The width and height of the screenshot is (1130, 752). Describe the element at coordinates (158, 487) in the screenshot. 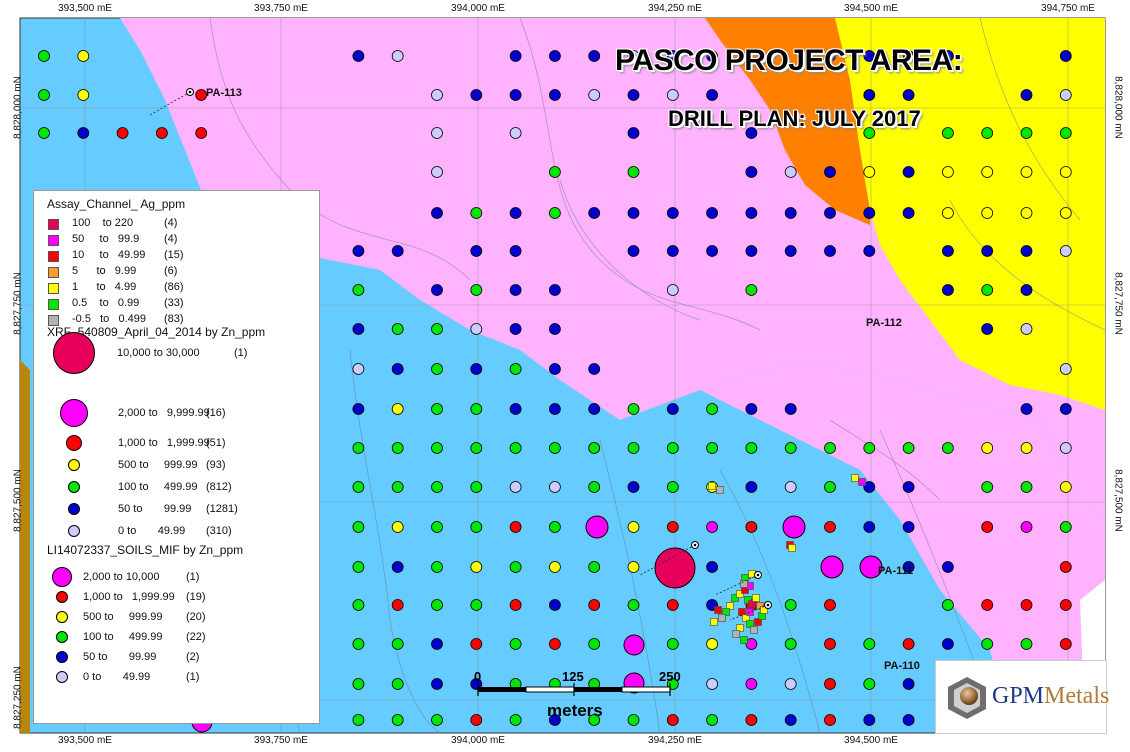

I see `legend-range: 100 to 499.99` at that location.